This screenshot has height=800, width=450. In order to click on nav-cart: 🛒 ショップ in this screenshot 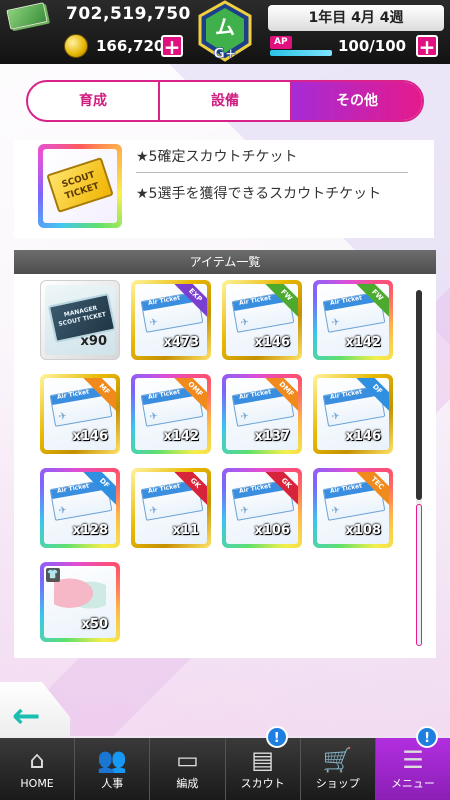, I will do `click(338, 769)`.